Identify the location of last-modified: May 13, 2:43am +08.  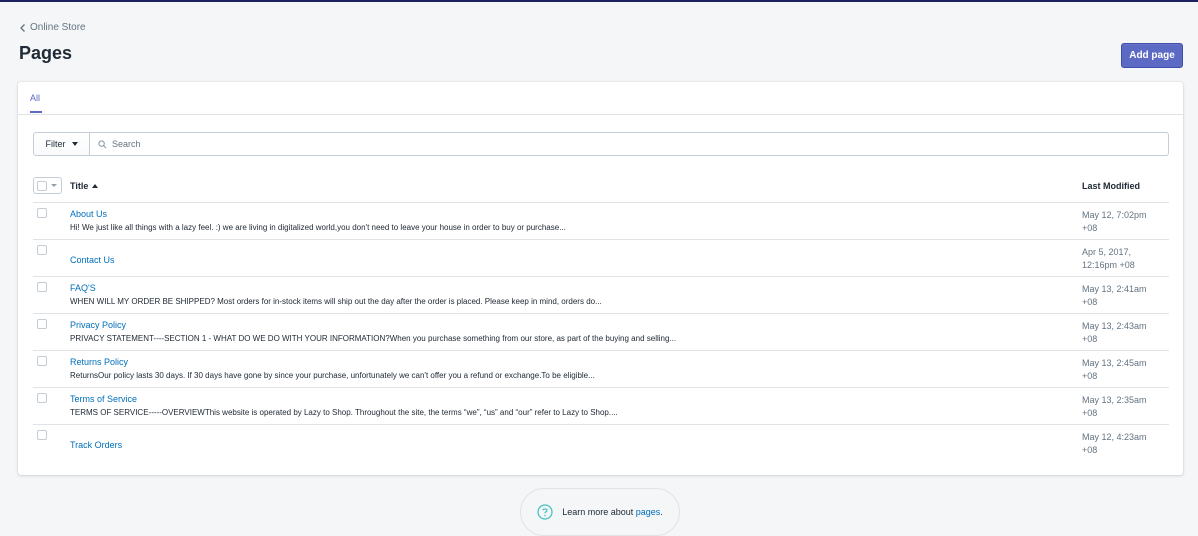
(1114, 332).